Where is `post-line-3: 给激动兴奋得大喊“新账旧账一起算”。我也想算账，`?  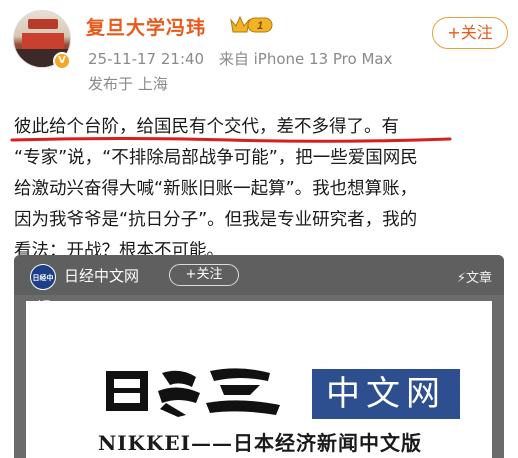
post-line-3: 给激动兴奋得大喊“新账旧账一起算”。我也想算账， is located at coordinates (216, 189).